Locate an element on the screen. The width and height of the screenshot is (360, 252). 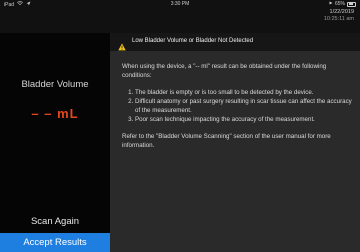
warning-icon is located at coordinates (122, 44).